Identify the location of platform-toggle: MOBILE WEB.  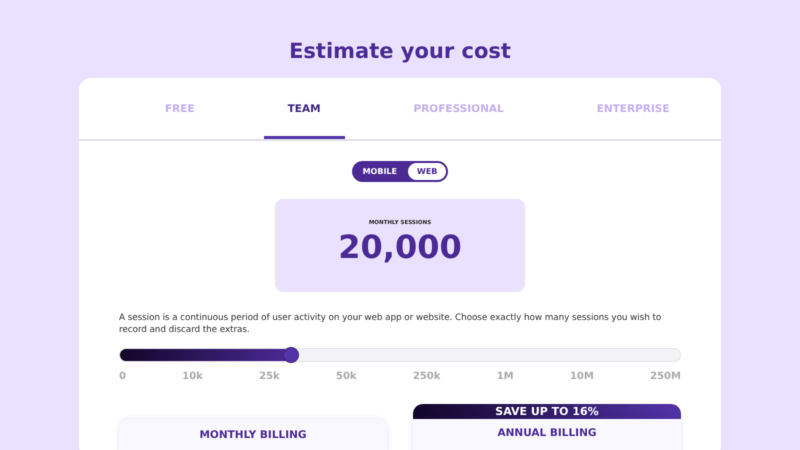
(400, 171).